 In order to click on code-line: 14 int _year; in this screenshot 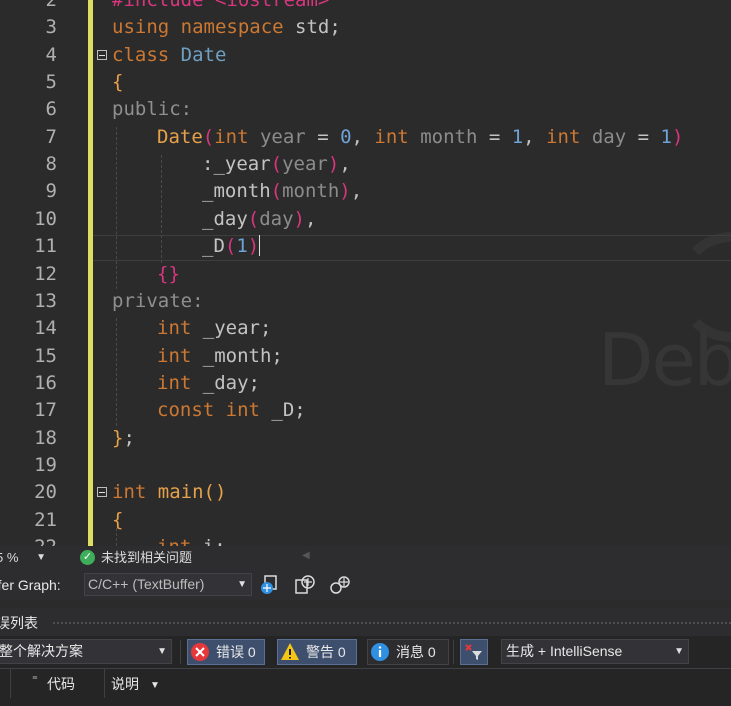, I will do `click(365, 328)`.